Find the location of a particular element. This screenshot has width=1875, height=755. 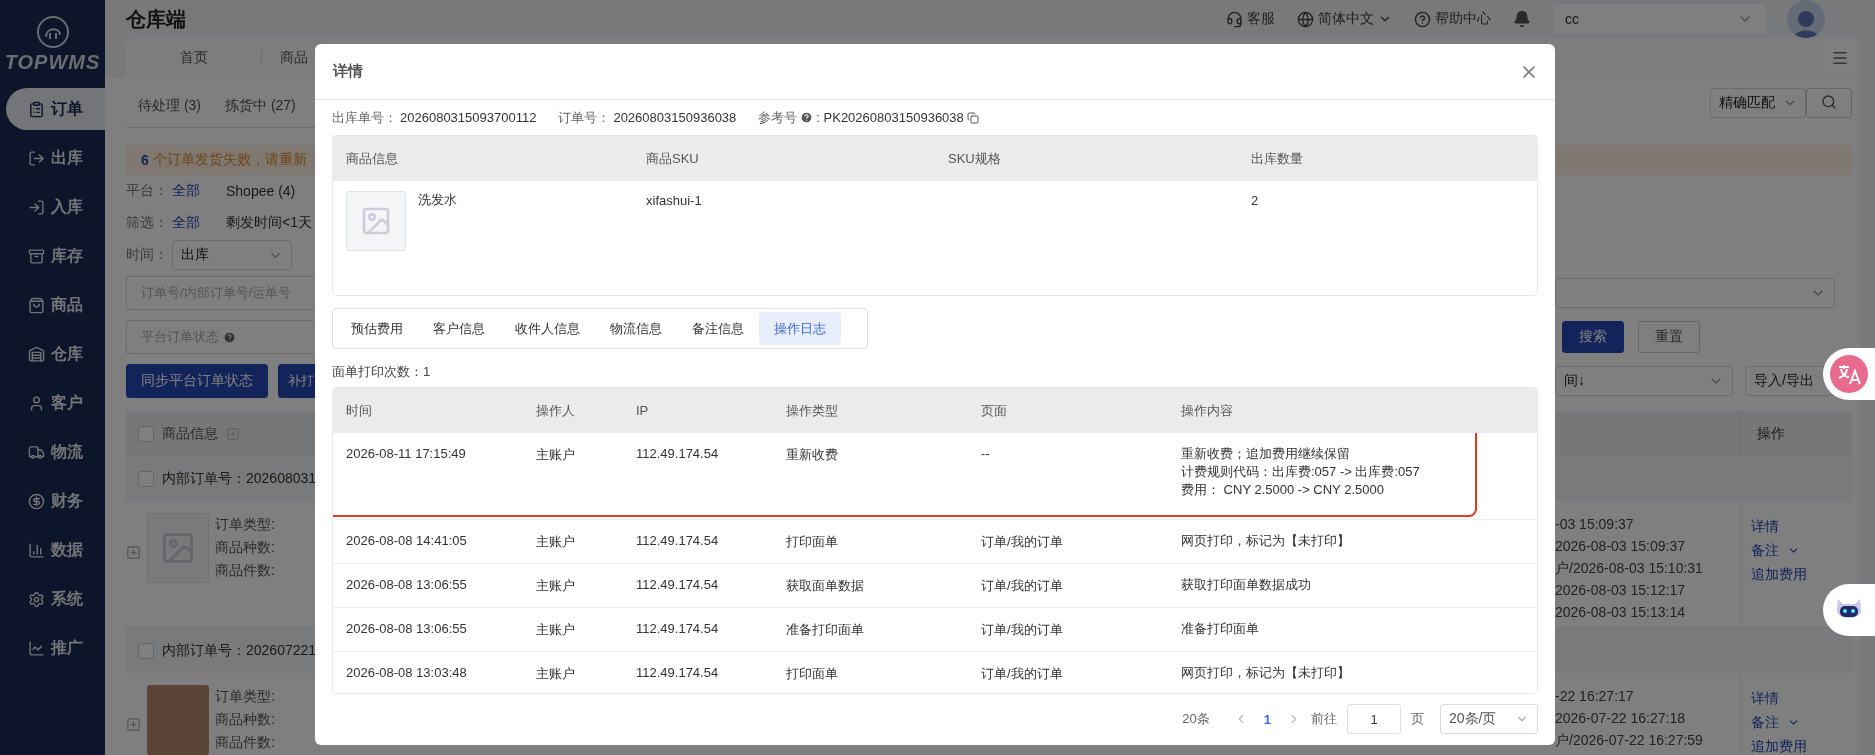

info-label: 参考号 is located at coordinates (778, 117).